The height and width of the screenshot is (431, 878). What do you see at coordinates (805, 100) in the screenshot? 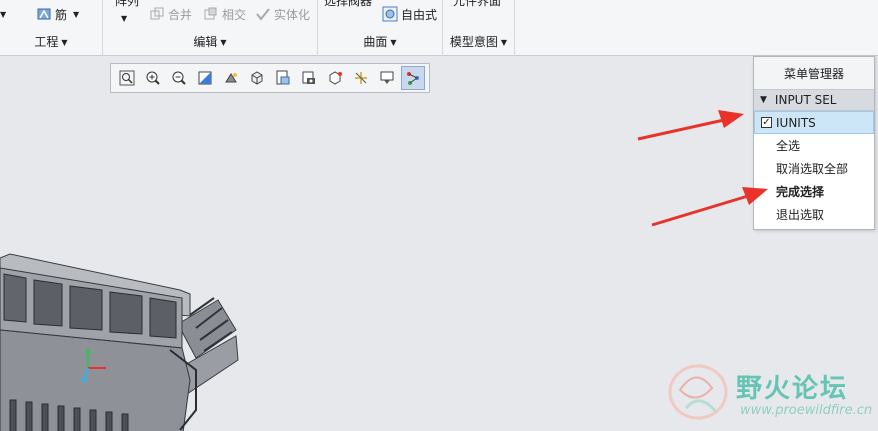
I see `menu-section-label: INPUT SEL` at bounding box center [805, 100].